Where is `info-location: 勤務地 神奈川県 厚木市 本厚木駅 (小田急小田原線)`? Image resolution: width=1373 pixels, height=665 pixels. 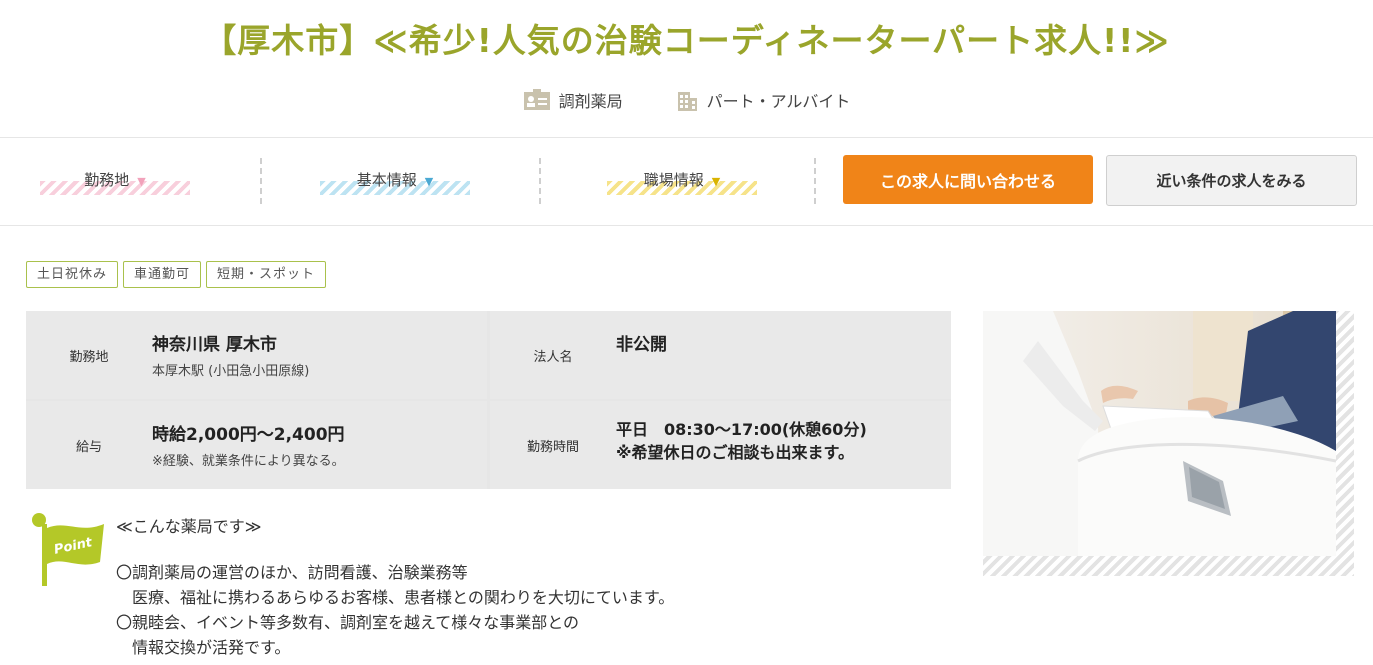
info-location: 勤務地 神奈川県 厚木市 本厚木駅 (小田急小田原線) is located at coordinates (256, 355).